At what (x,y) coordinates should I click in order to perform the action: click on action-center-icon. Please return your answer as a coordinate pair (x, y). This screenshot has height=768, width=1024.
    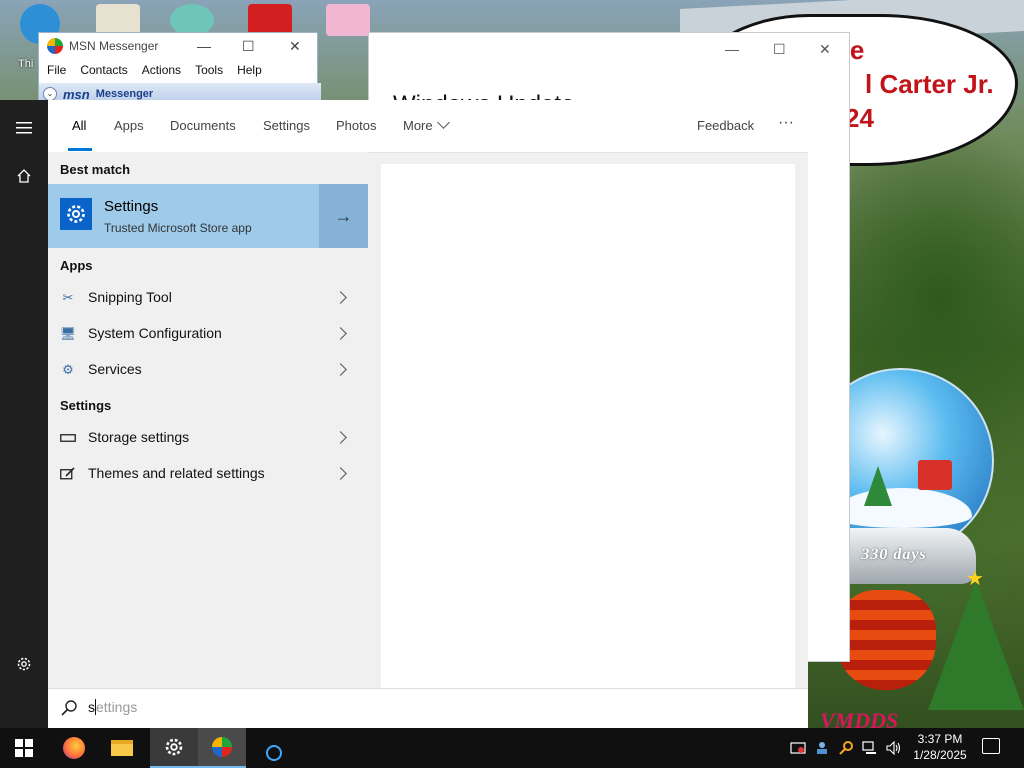
    Looking at the image, I should click on (991, 746).